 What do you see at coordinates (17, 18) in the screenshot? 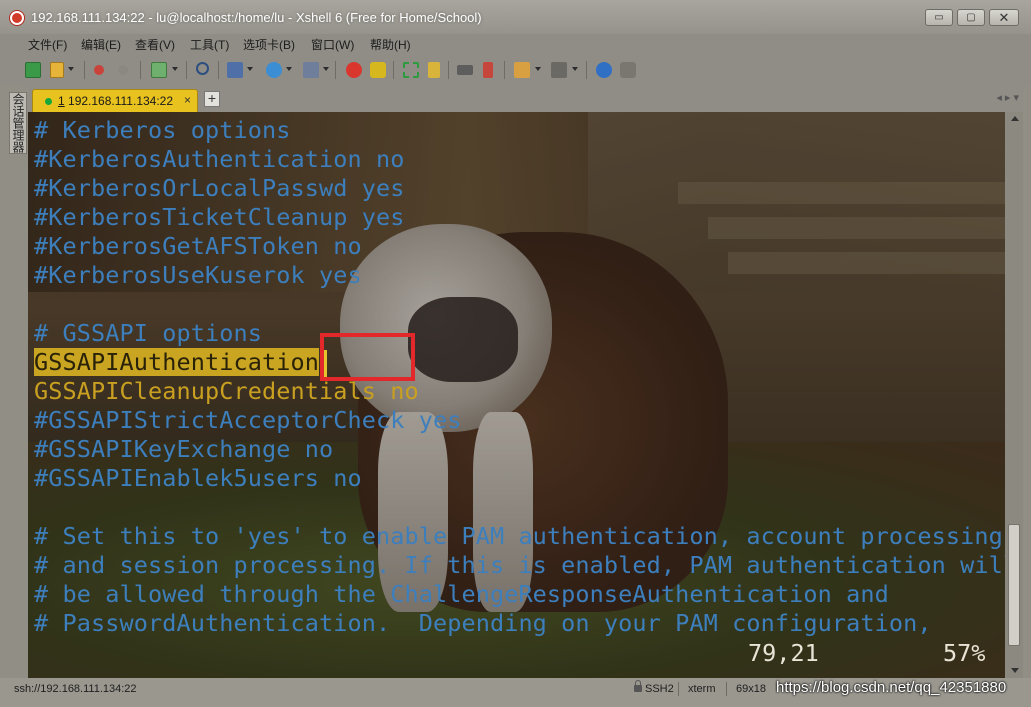
I see `xshell-app-icon` at bounding box center [17, 18].